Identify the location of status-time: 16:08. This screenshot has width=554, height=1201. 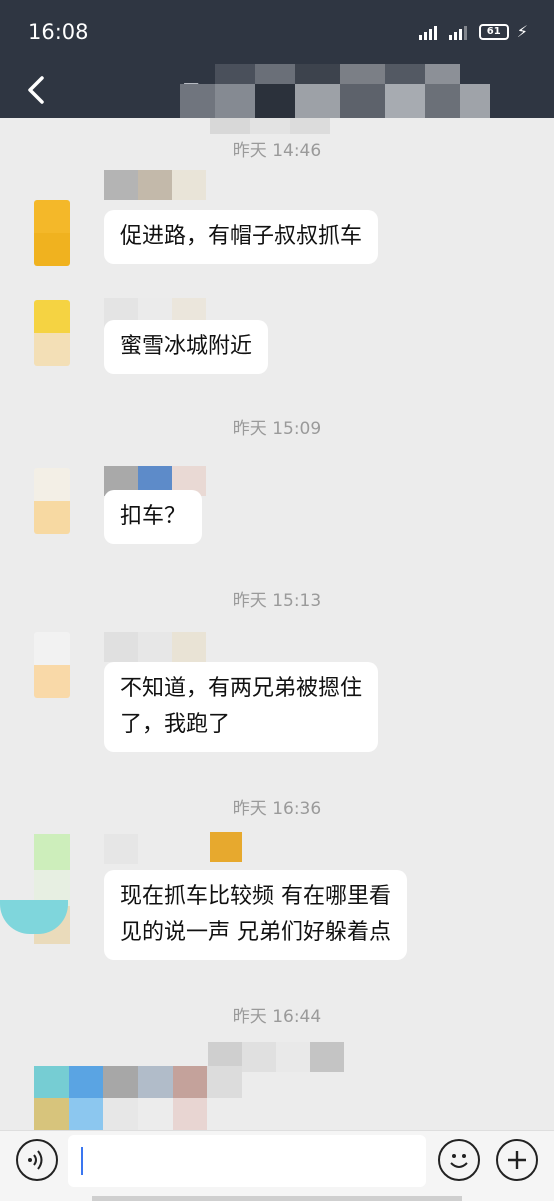
(58, 32).